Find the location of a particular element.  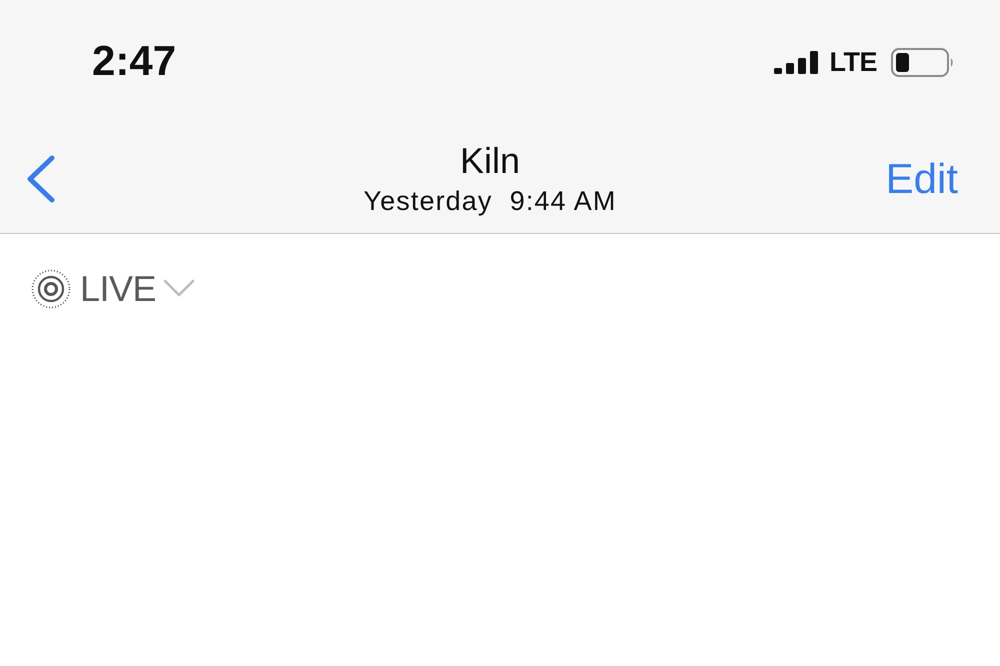

network-type: LTE is located at coordinates (853, 62).